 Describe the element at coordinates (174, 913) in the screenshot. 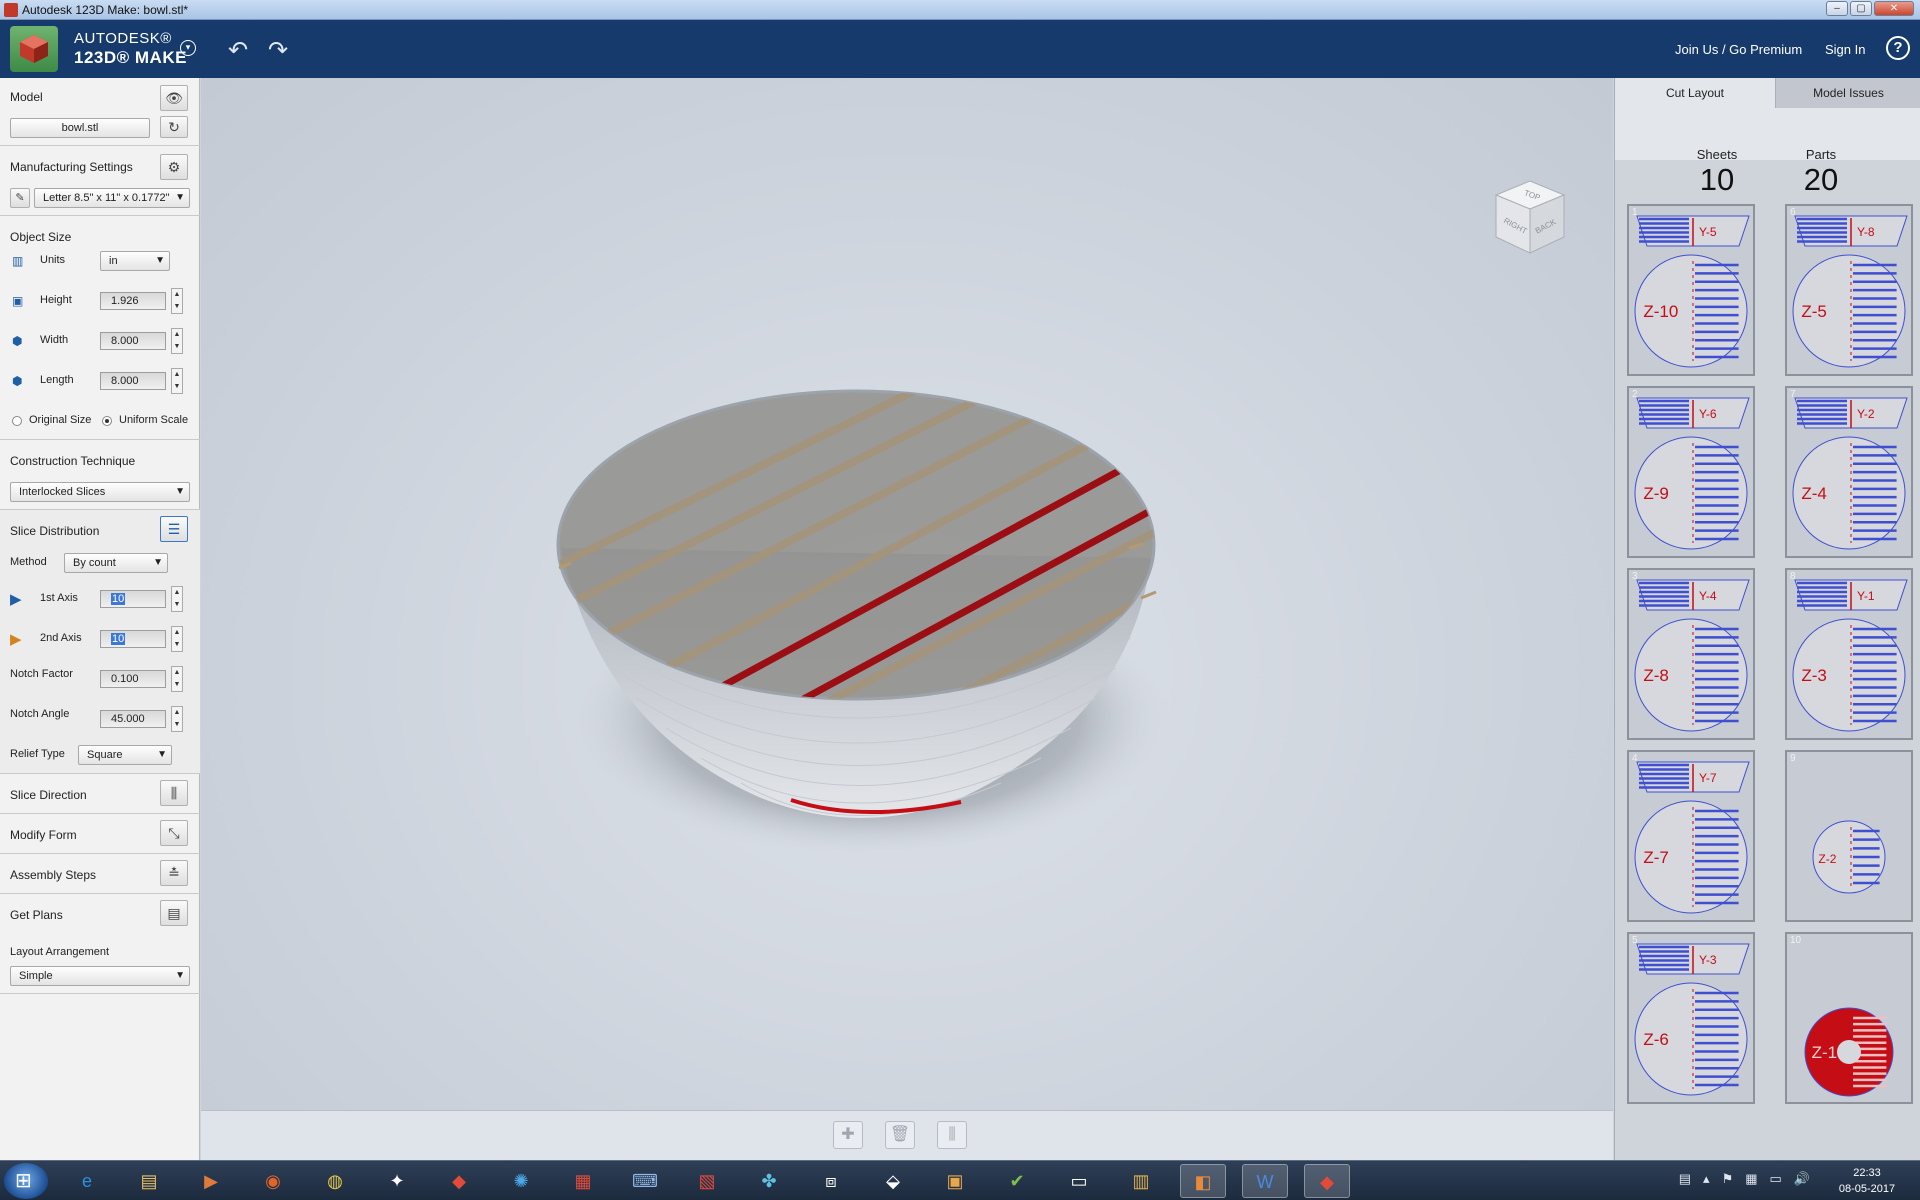

I see `get-plans-document-icon: ▤` at that location.